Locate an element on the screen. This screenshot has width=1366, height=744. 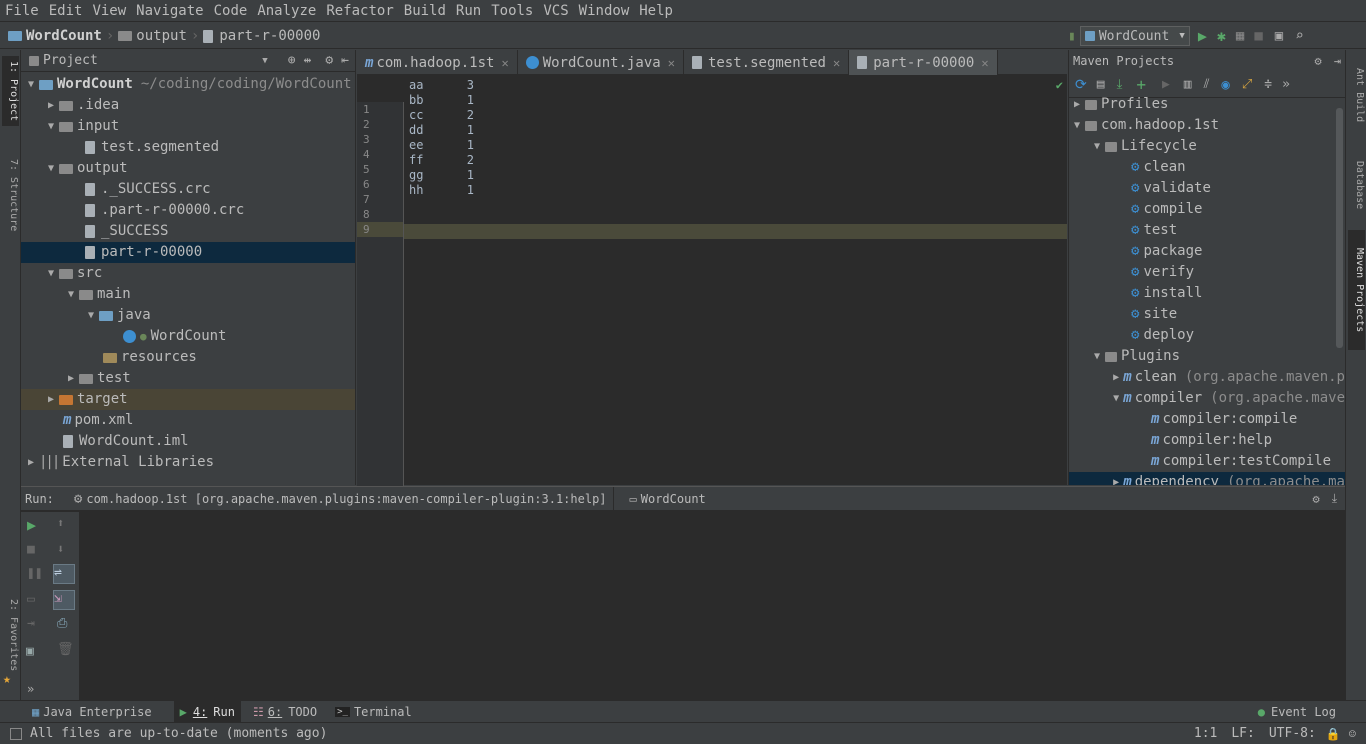
tab-structure-tool: 7: Structure is located at coordinates (10, 195).